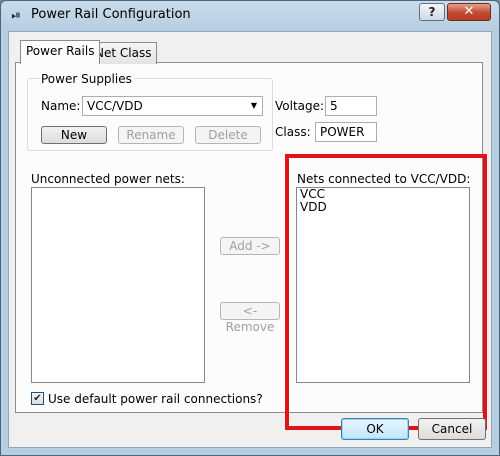  Describe the element at coordinates (111, 14) in the screenshot. I see `window-title: Power Rail Configuration` at that location.